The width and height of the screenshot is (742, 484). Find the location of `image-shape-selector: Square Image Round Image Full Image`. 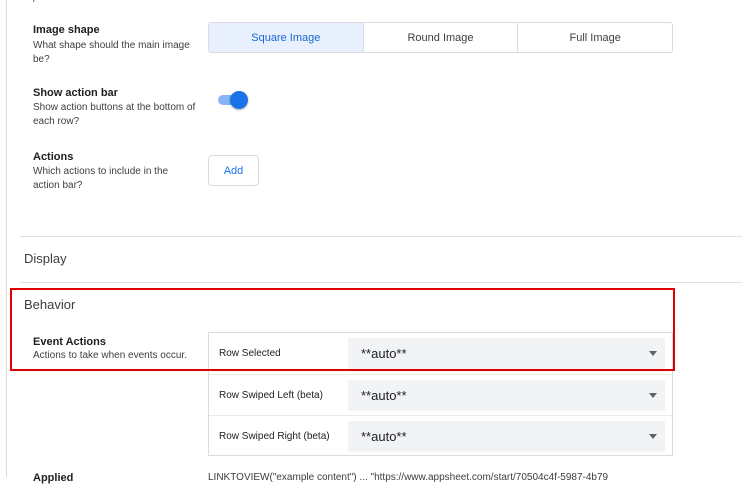

image-shape-selector: Square Image Round Image Full Image is located at coordinates (440, 37).